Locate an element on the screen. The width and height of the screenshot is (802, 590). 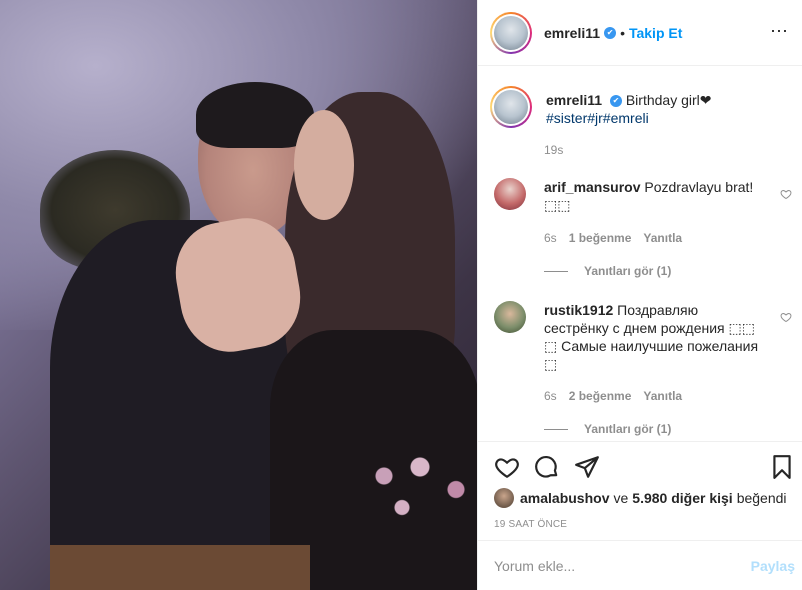
likes-summary: amalabushov ve 5.980 diğer kişi beğendi is located at coordinates (640, 498).